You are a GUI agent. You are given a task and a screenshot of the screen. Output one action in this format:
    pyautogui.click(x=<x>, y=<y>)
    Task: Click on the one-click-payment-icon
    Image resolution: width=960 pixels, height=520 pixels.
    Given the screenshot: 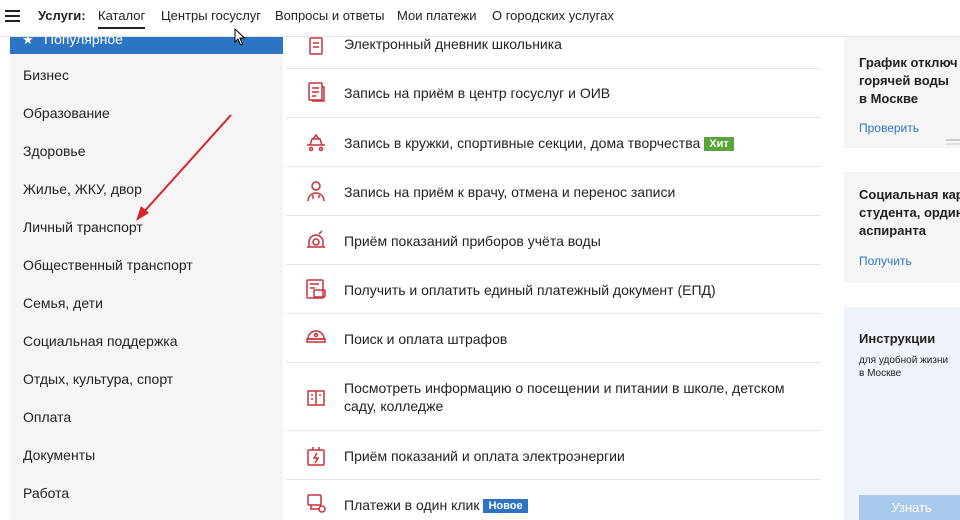 What is the action you would take?
    pyautogui.click(x=316, y=503)
    